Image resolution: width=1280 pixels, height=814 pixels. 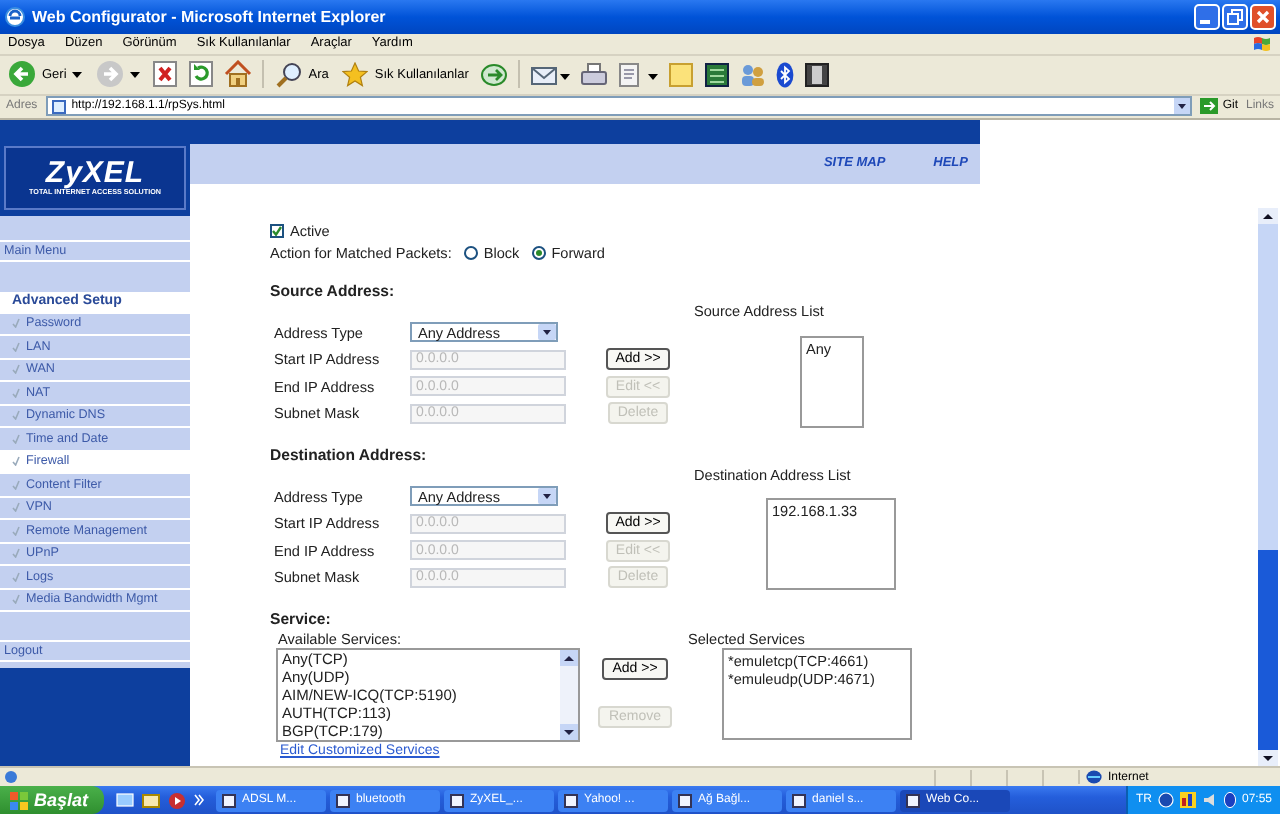 I want to click on back-arrow-icon, so click(x=22, y=74).